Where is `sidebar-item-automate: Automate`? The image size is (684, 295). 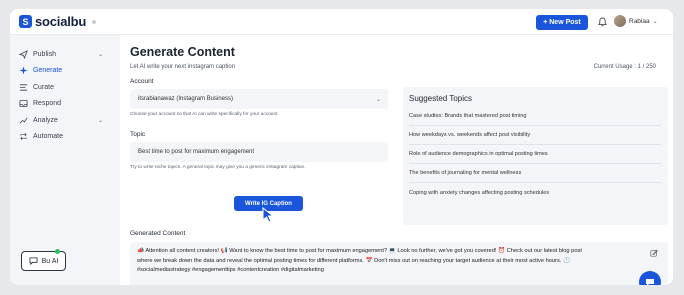
sidebar-item-automate: Automate is located at coordinates (41, 136).